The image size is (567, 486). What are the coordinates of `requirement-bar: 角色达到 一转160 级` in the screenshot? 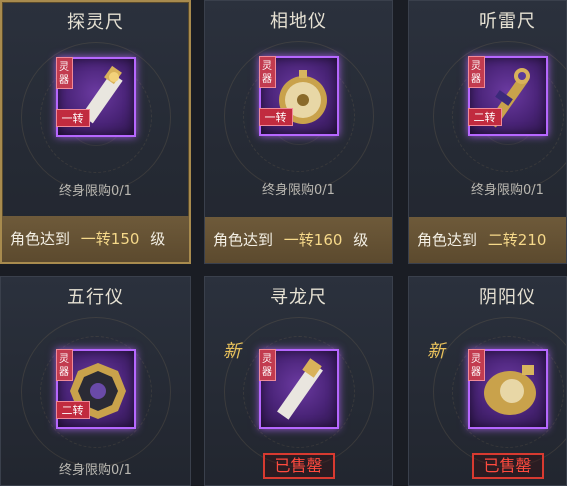 It's located at (298, 240).